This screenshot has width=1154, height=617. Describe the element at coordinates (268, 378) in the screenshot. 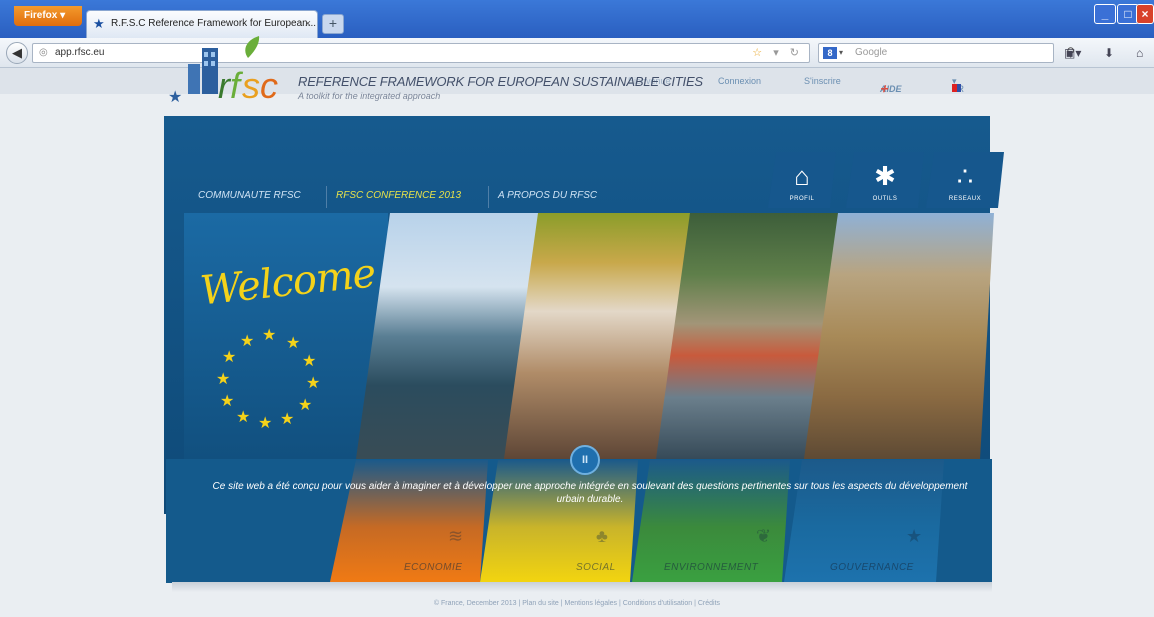

I see `eu-stars-icon: ★ ★★★ ★★★★ ★★★★` at that location.